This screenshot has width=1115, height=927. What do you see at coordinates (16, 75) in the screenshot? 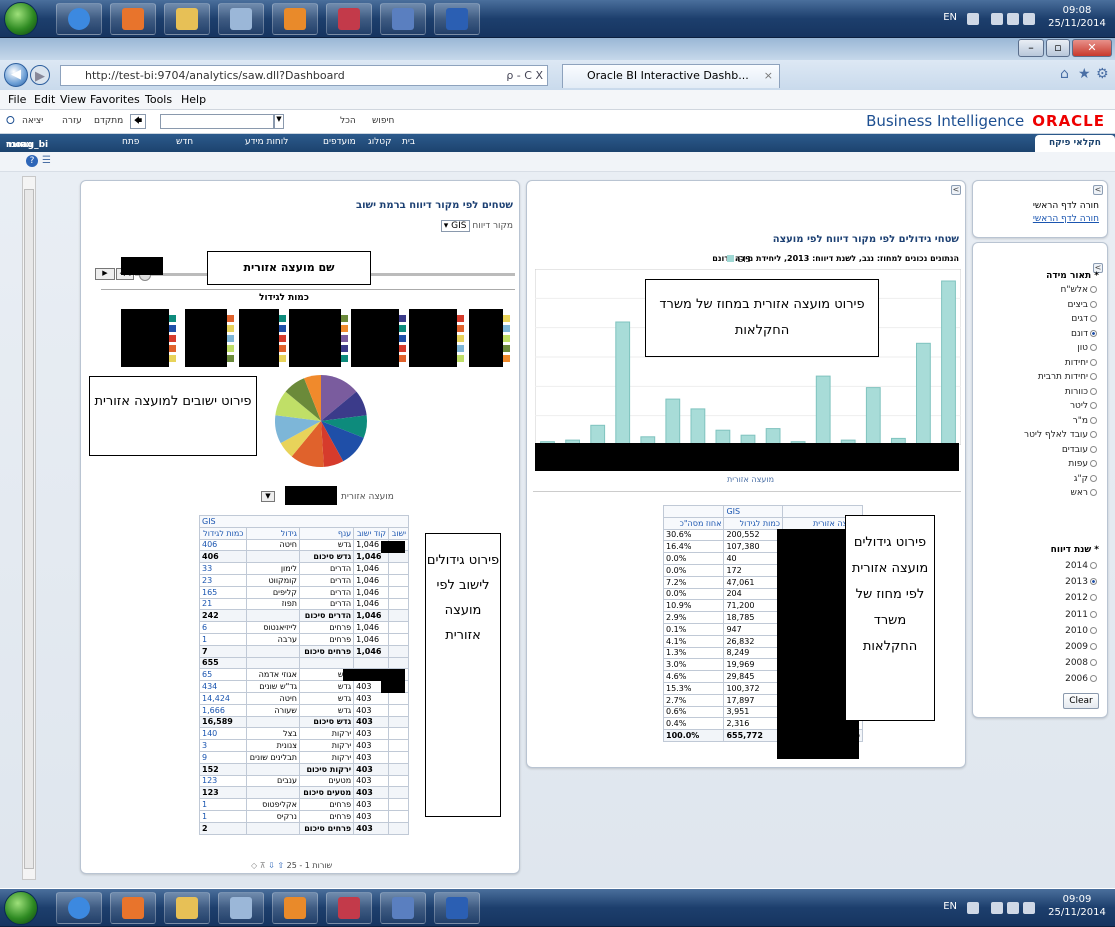
I see `back-button: ◀` at bounding box center [16, 75].